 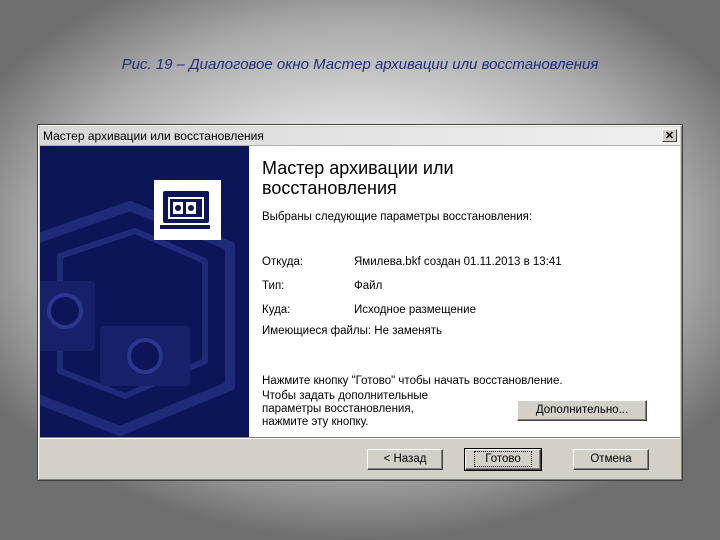 I want to click on window-title: Мастер архивации или восстановления, so click(x=153, y=136).